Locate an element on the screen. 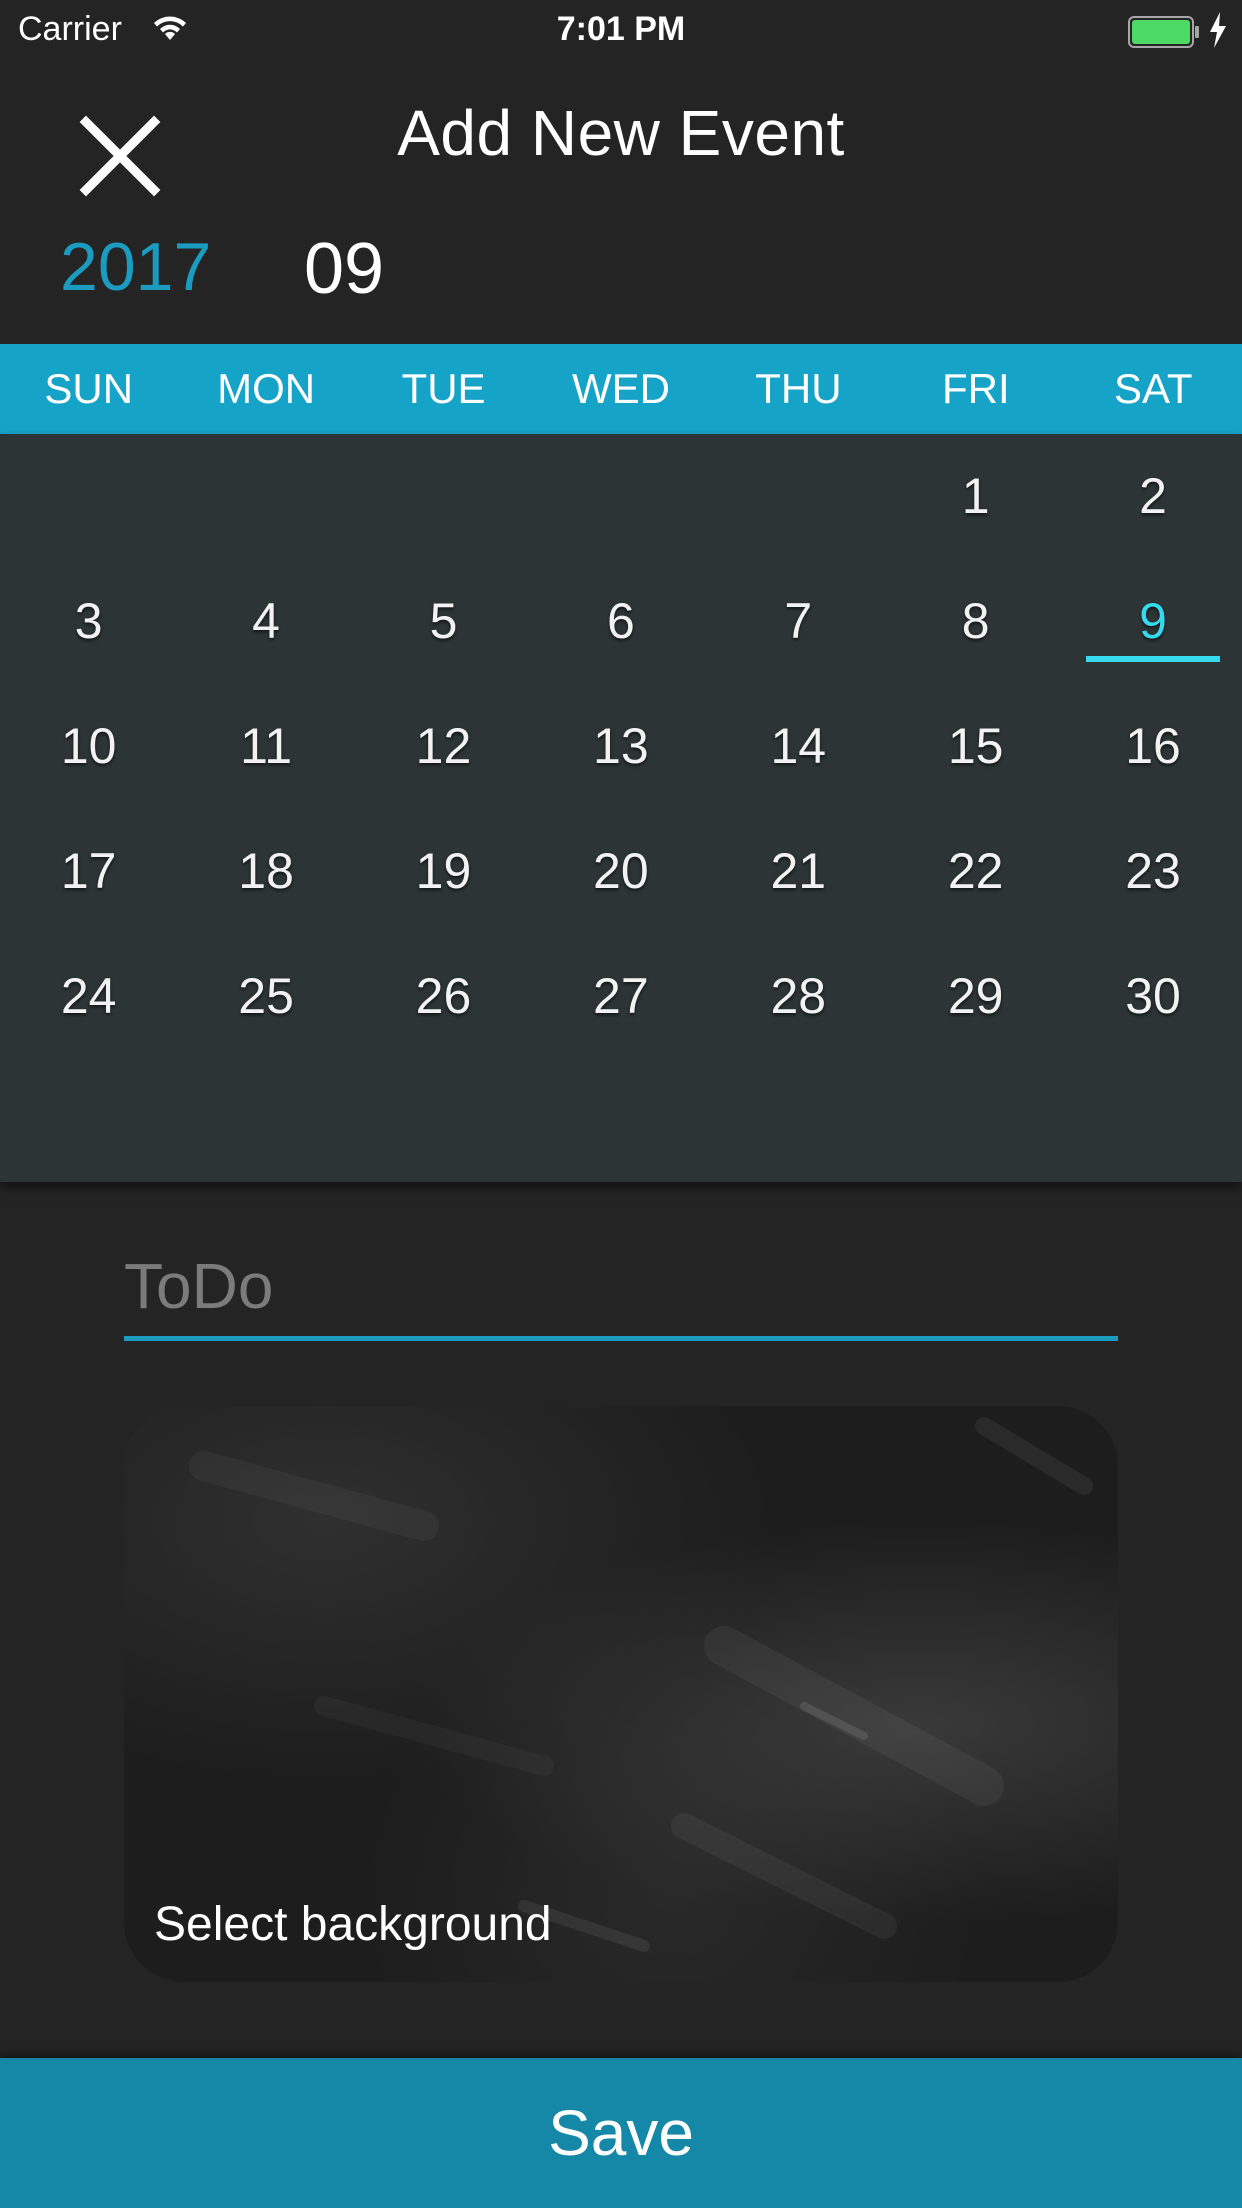 The height and width of the screenshot is (2208, 1242). charging-bolt-icon is located at coordinates (1218, 32).